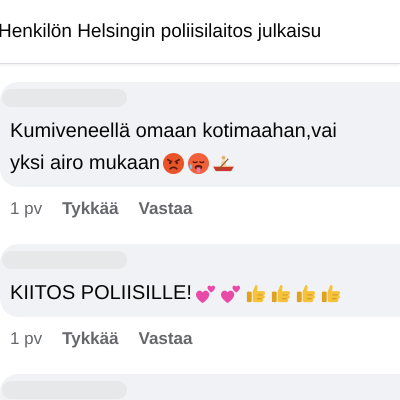  Describe the element at coordinates (101, 293) in the screenshot. I see `comment-text: KIITOS POLIISILLE!` at that location.